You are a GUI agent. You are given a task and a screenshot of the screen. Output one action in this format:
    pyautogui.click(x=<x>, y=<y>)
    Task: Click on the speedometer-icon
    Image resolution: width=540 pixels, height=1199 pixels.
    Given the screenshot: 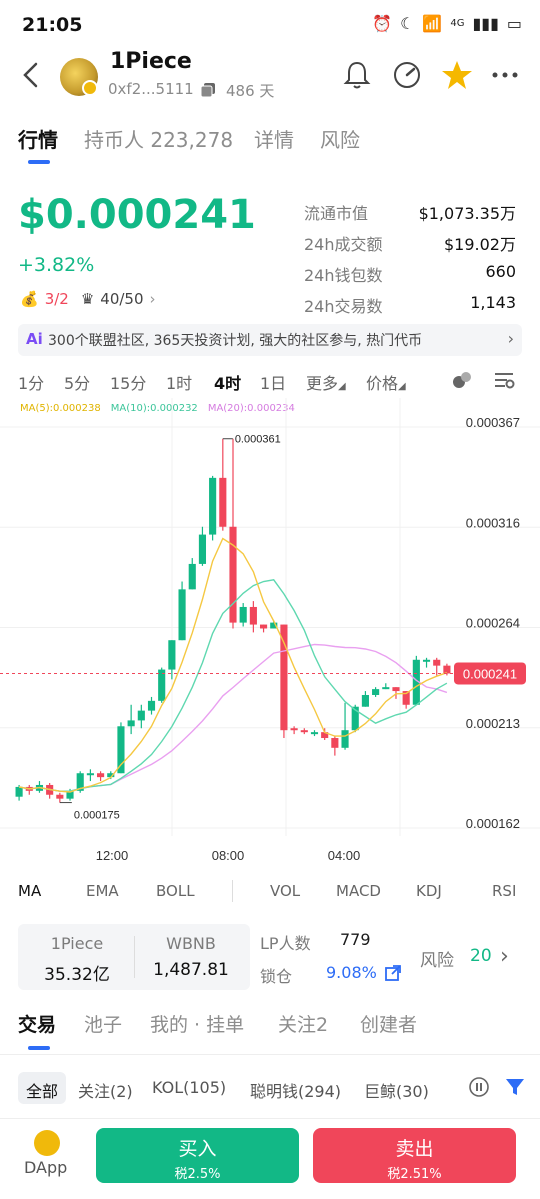 What is the action you would take?
    pyautogui.click(x=407, y=75)
    